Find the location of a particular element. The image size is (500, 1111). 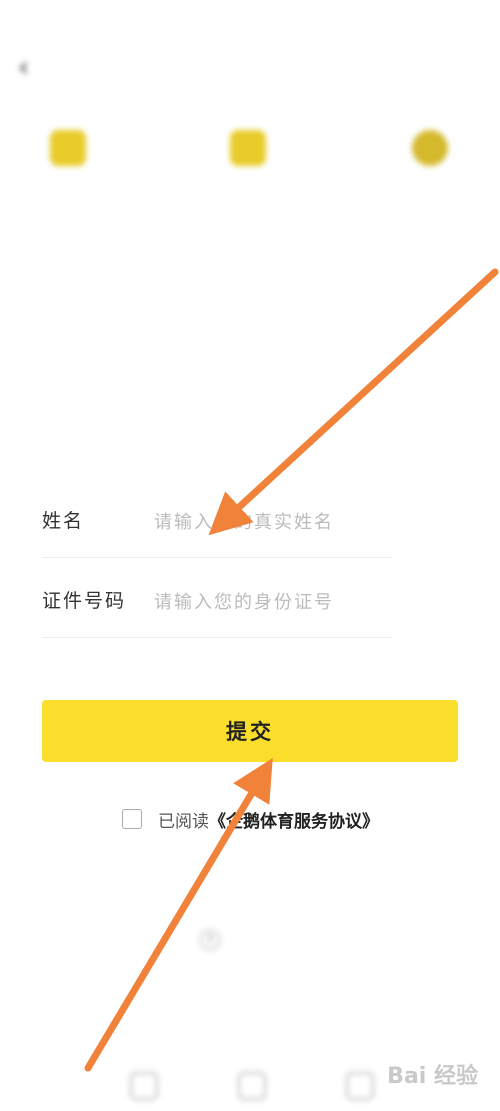

arrow-to-name-input is located at coordinates (353, 402).